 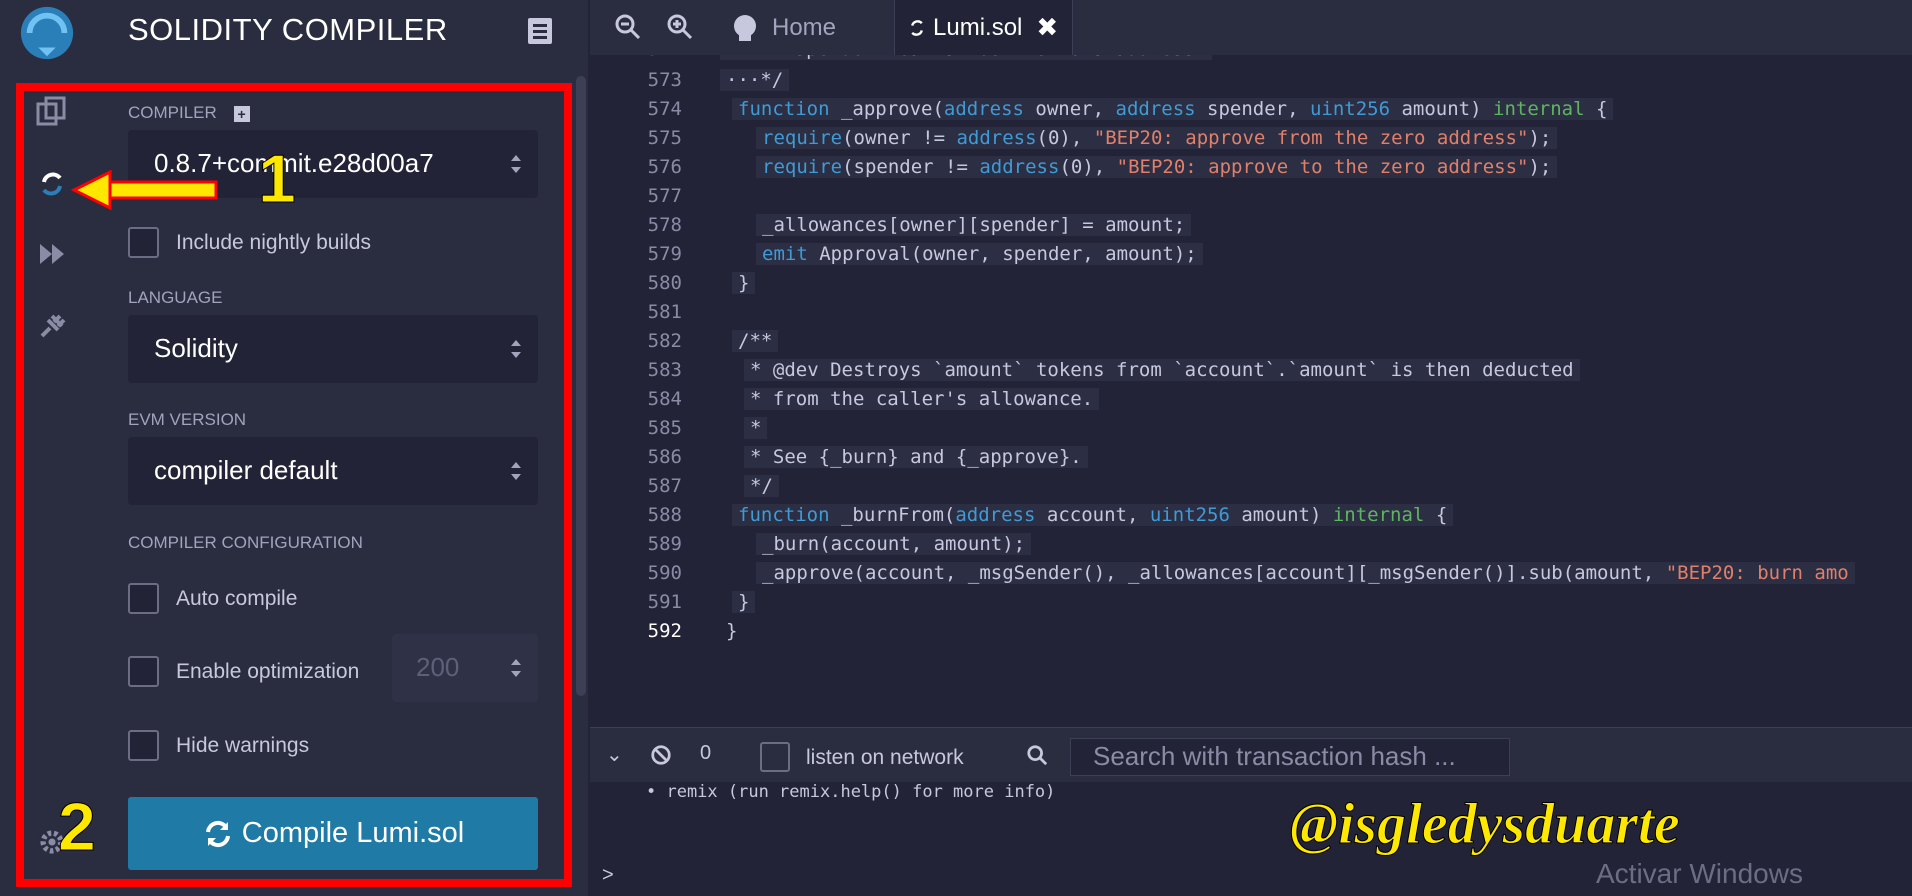 I want to click on pending-tx-count: 0, so click(x=706, y=753).